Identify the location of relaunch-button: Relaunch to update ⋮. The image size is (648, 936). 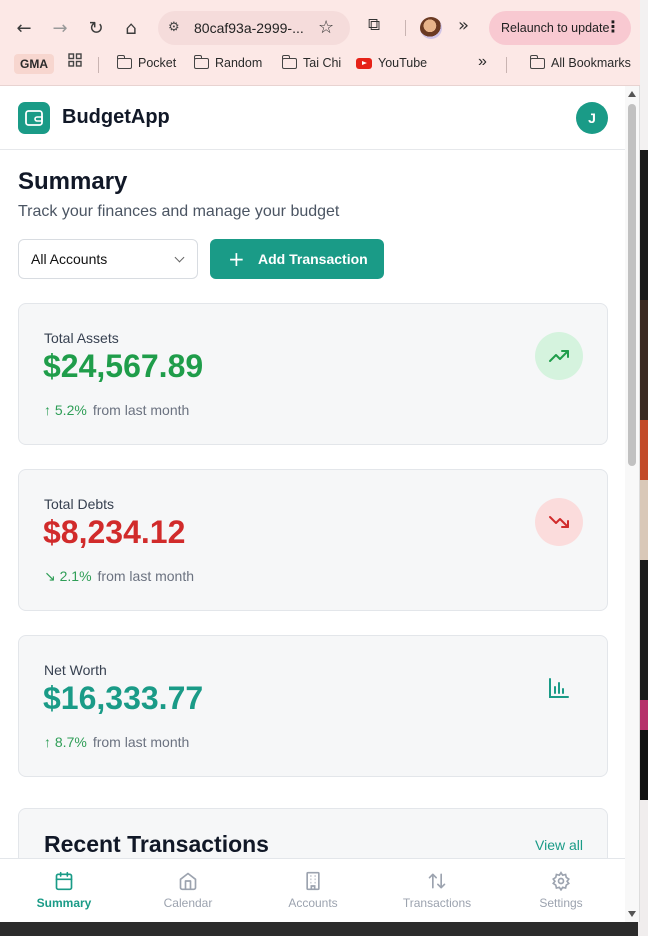
(560, 28).